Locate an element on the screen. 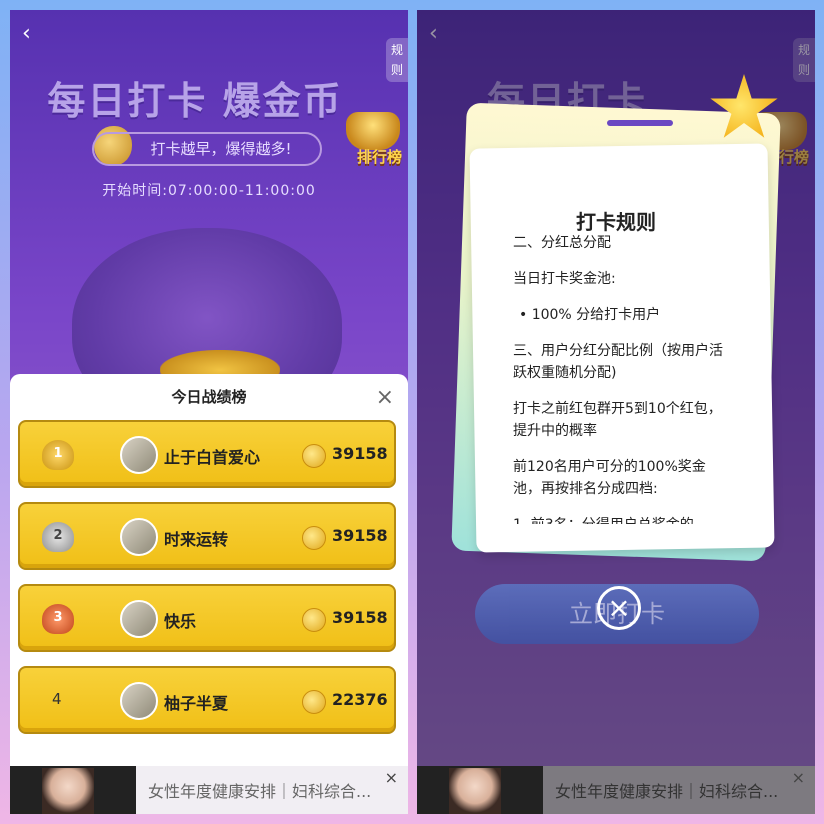 The image size is (824, 824). rules-paragraph: 1. 前3名：分得用户总奖金的 is located at coordinates (620, 519).